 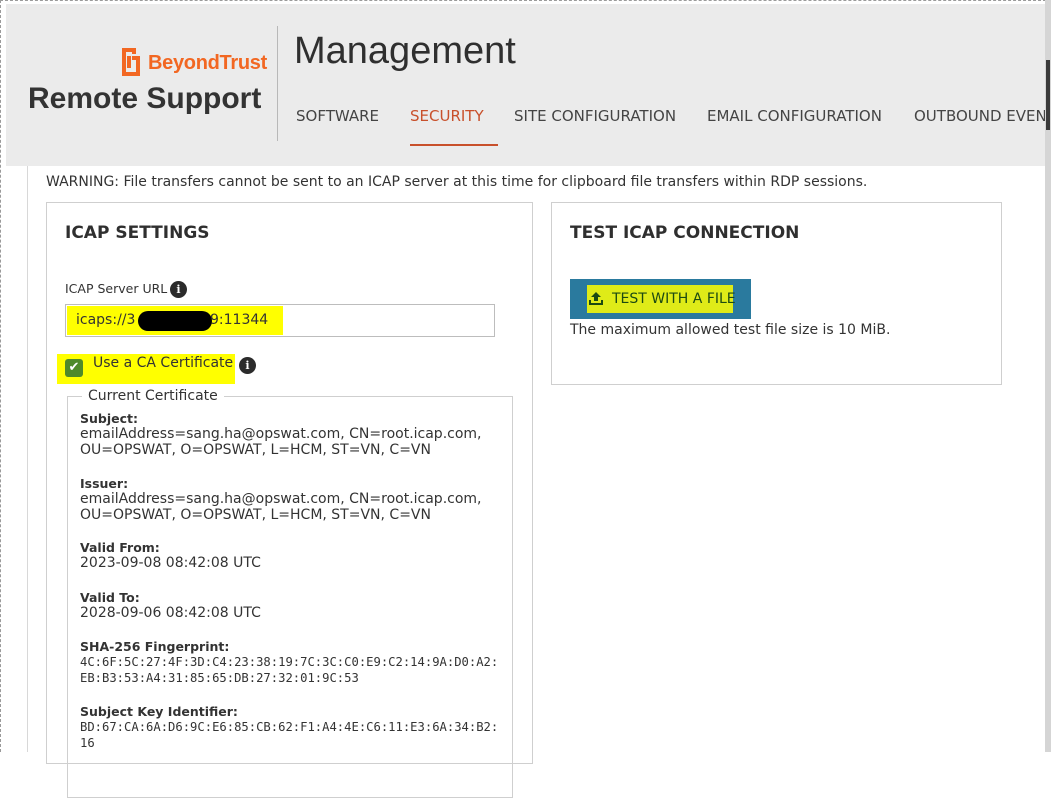 I want to click on use-ca-certificate-checkbox: ✔, so click(x=74, y=368).